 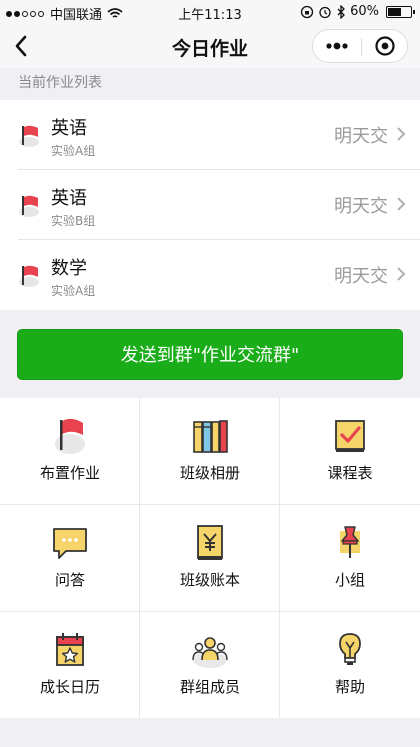 What do you see at coordinates (73, 221) in the screenshot?
I see `homework-group: 实验B组` at bounding box center [73, 221].